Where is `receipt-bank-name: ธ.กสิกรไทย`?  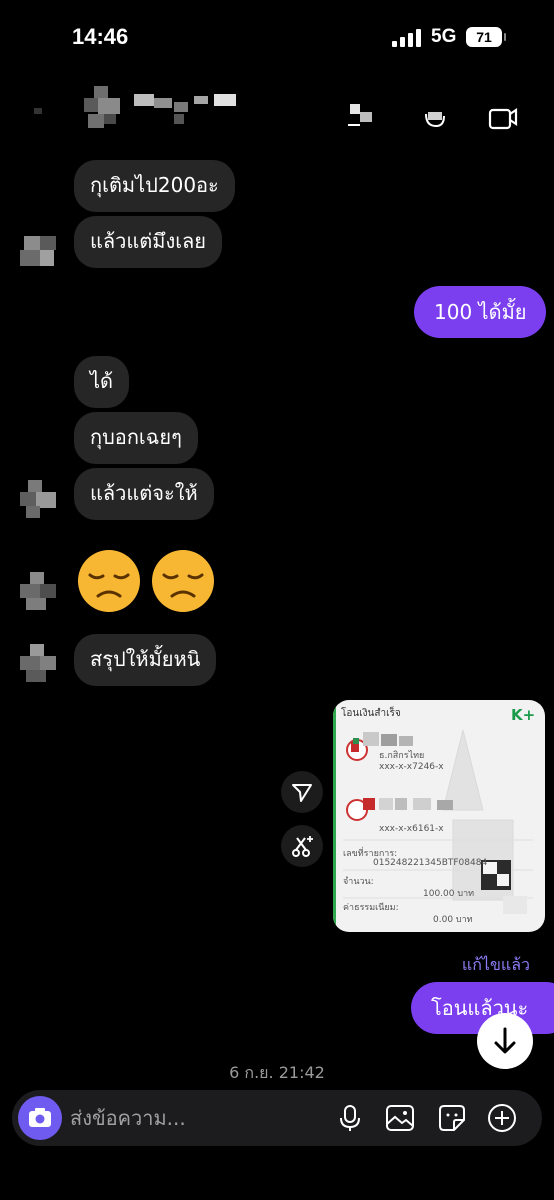 receipt-bank-name: ธ.กสิกรไทย is located at coordinates (402, 756).